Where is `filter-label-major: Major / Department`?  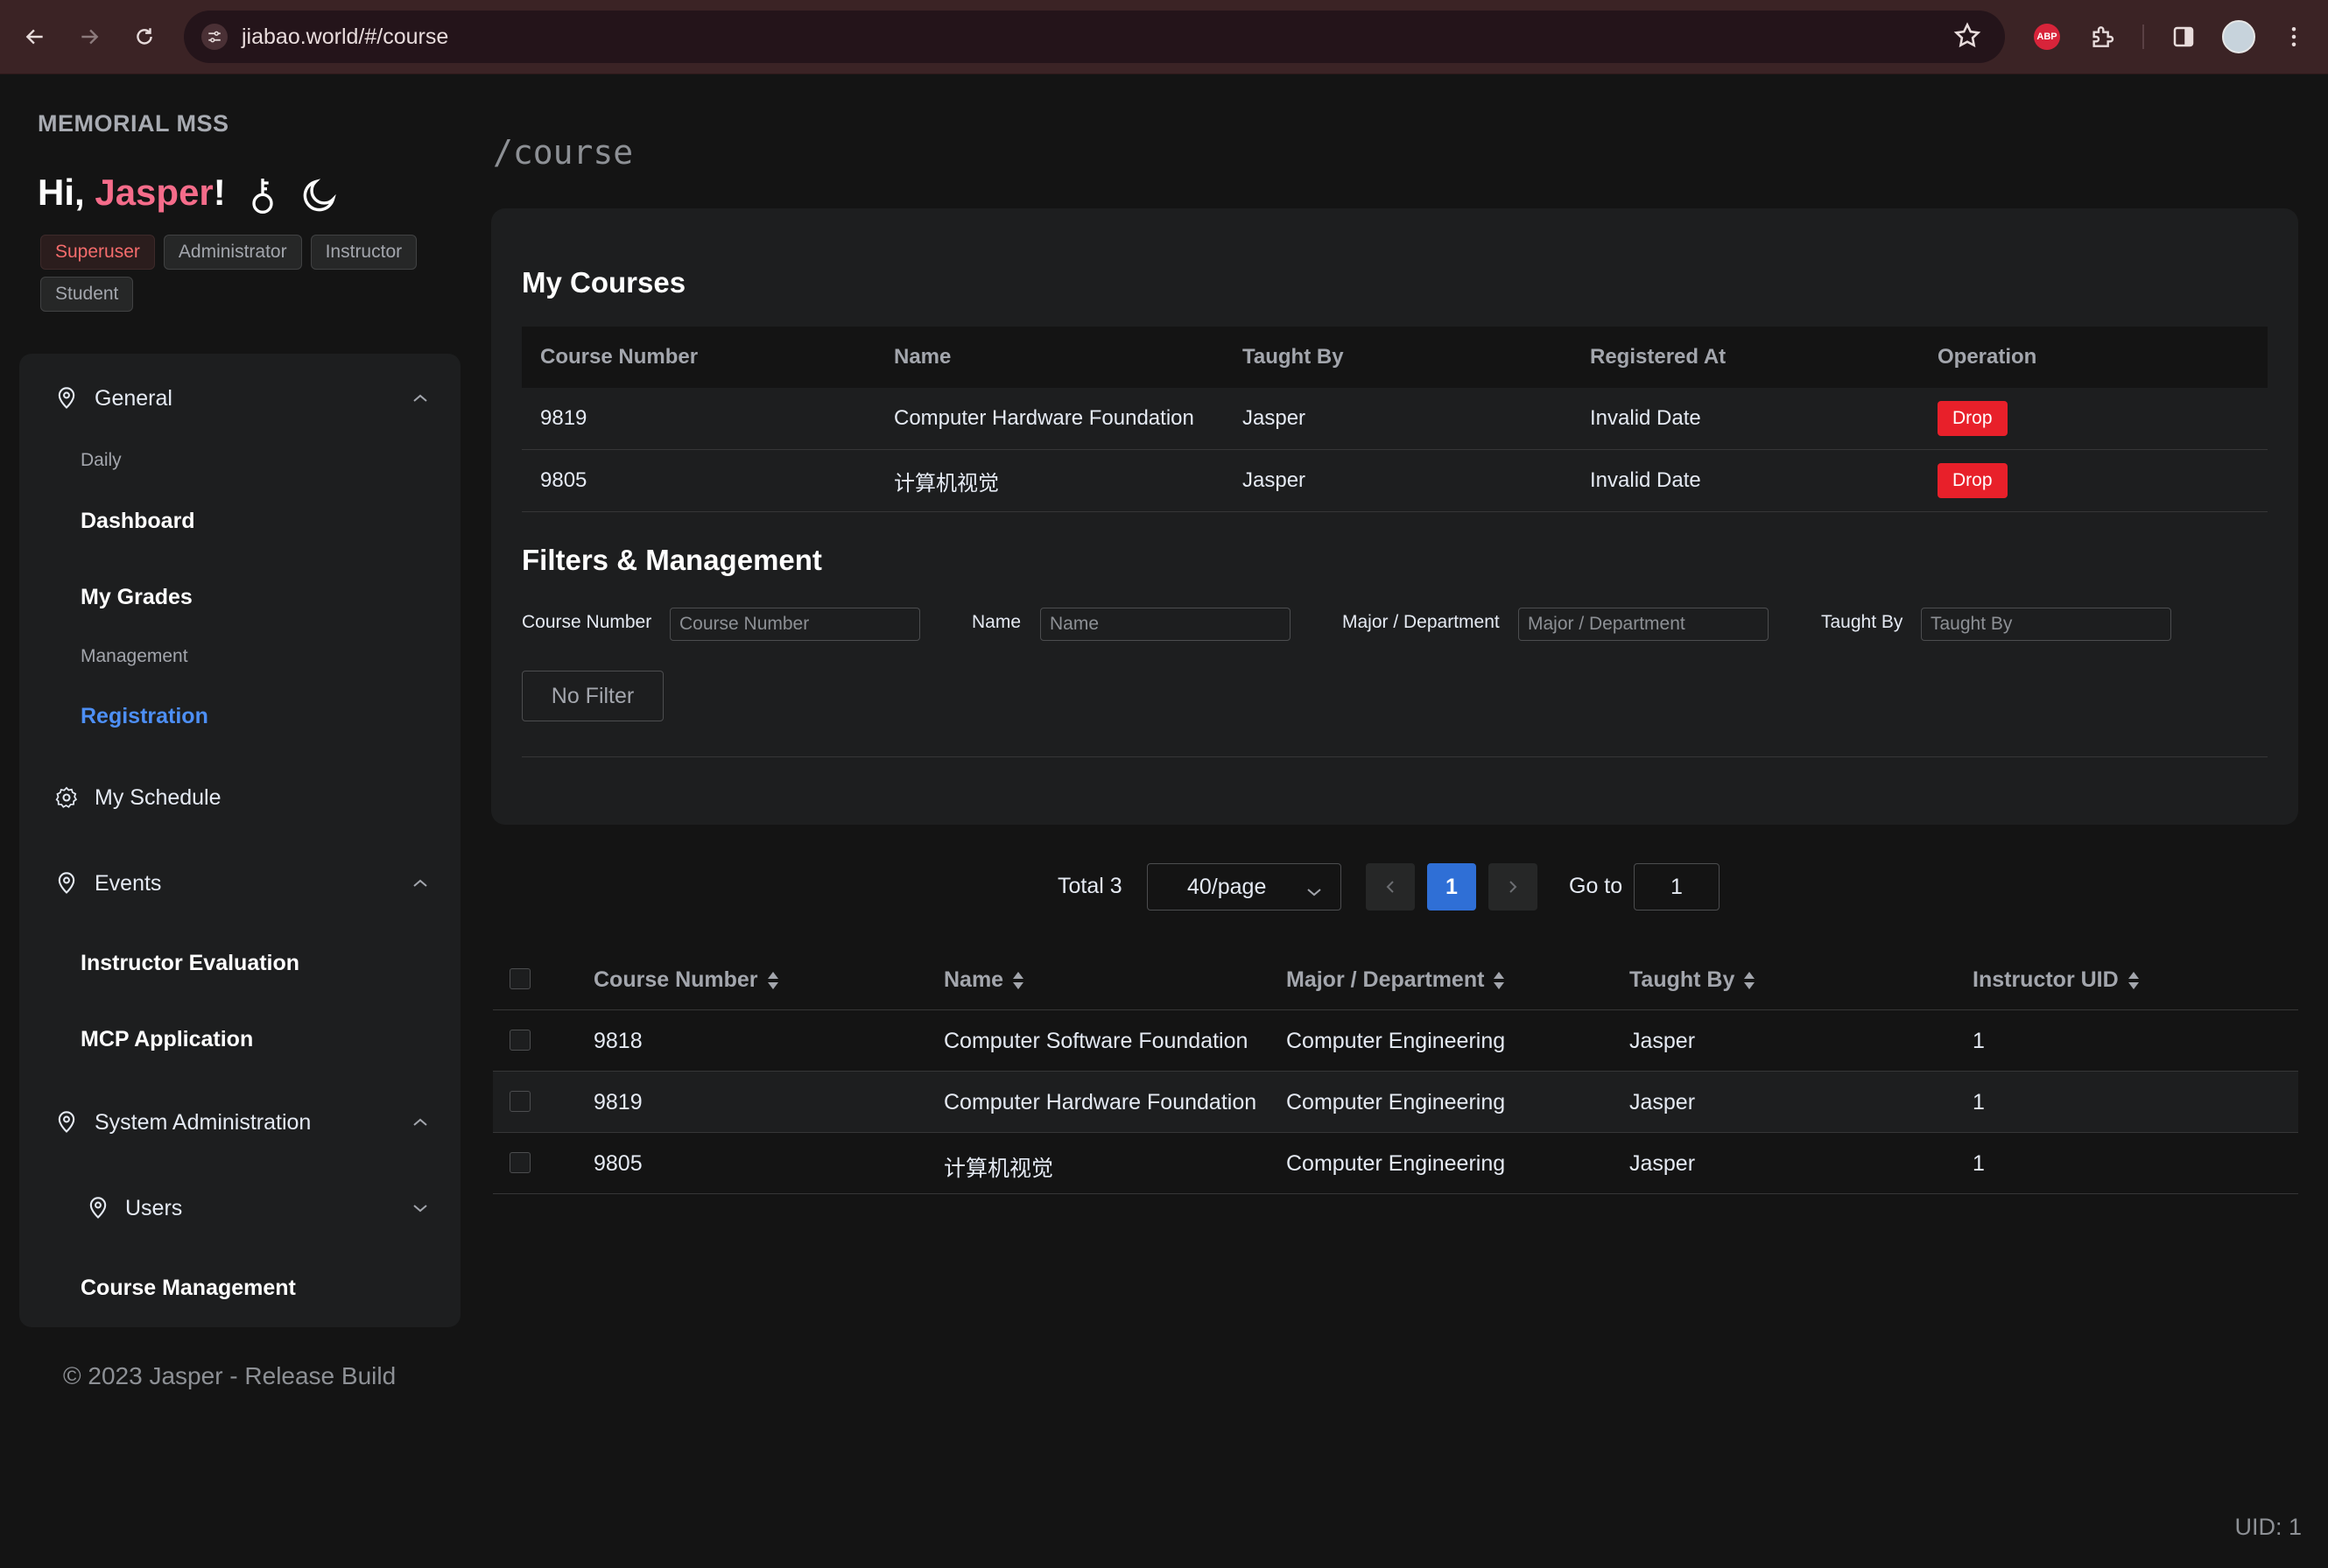 filter-label-major: Major / Department is located at coordinates (1421, 622).